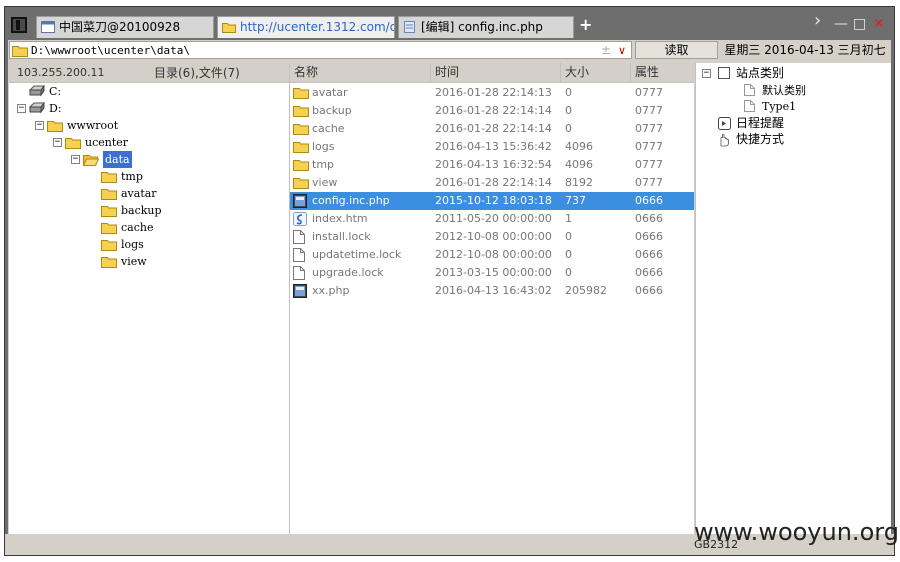  I want to click on tree-node: C:, so click(149, 91).